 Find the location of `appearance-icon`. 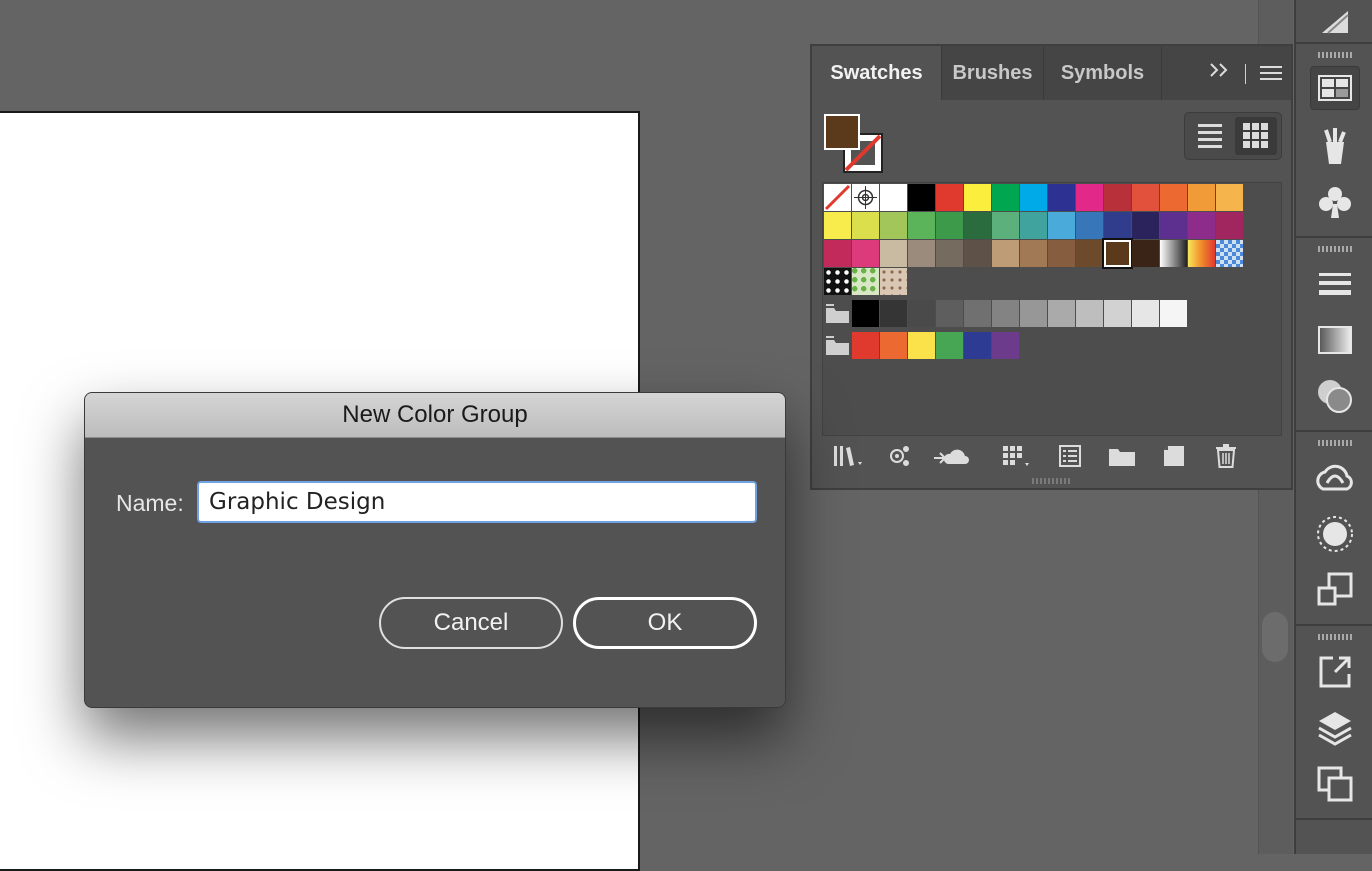

appearance-icon is located at coordinates (1335, 534).